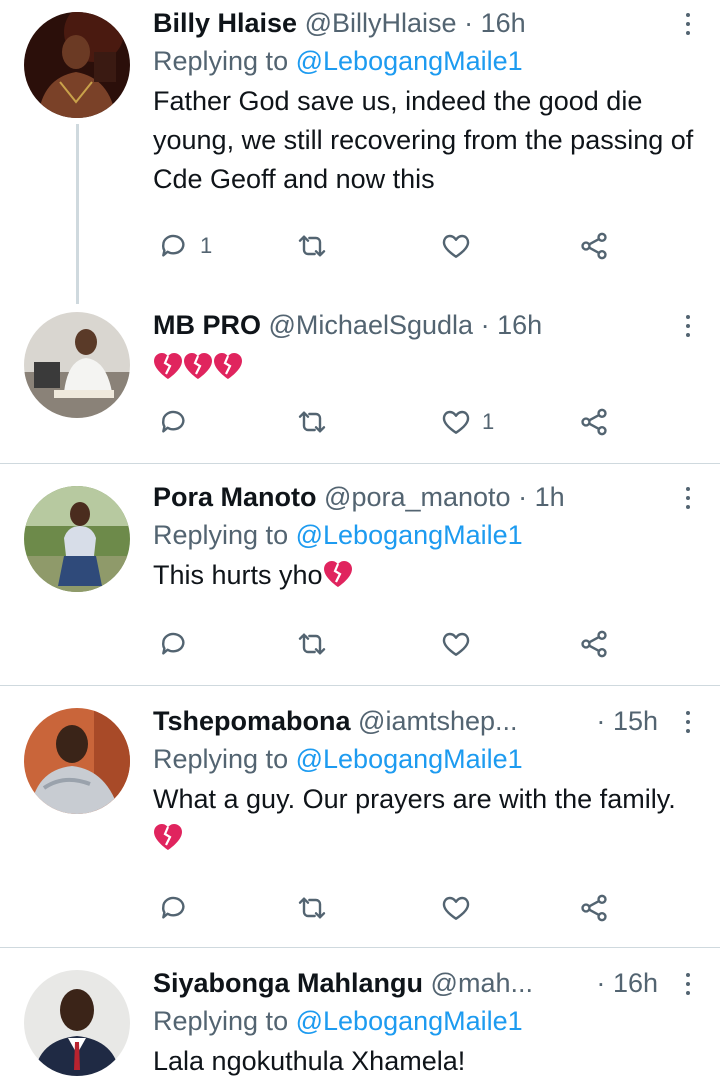 The height and width of the screenshot is (1084, 720). What do you see at coordinates (238, 575) in the screenshot?
I see `tweet-text: This hurts yho` at bounding box center [238, 575].